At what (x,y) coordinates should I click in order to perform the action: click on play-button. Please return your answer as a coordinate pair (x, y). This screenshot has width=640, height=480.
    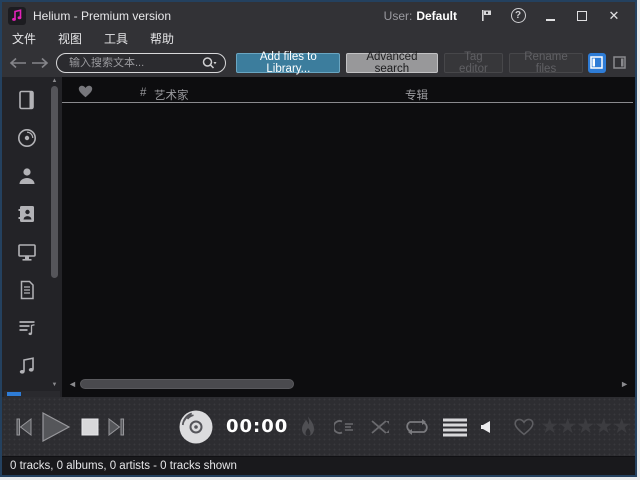
    Looking at the image, I should click on (55, 427).